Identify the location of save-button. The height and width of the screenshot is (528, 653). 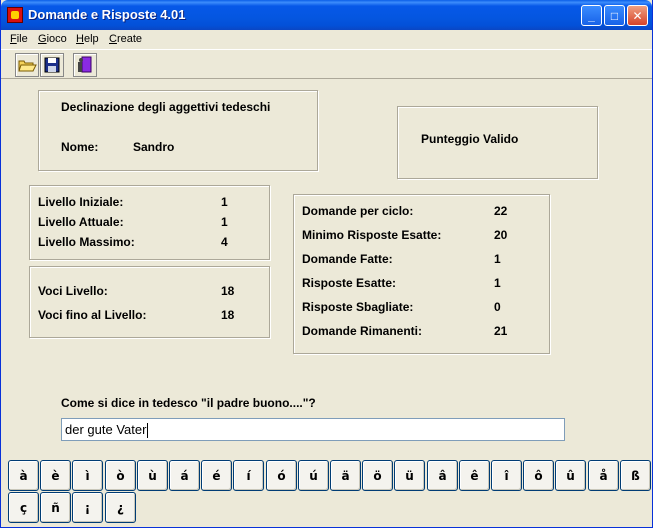
(52, 65).